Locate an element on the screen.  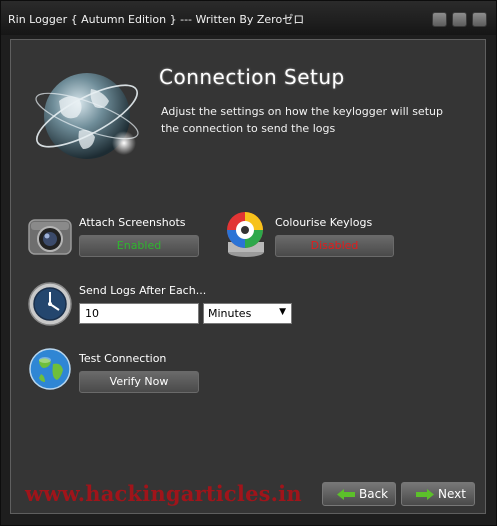
colourise-keylogs-label: Colourise Keylogs is located at coordinates (324, 222).